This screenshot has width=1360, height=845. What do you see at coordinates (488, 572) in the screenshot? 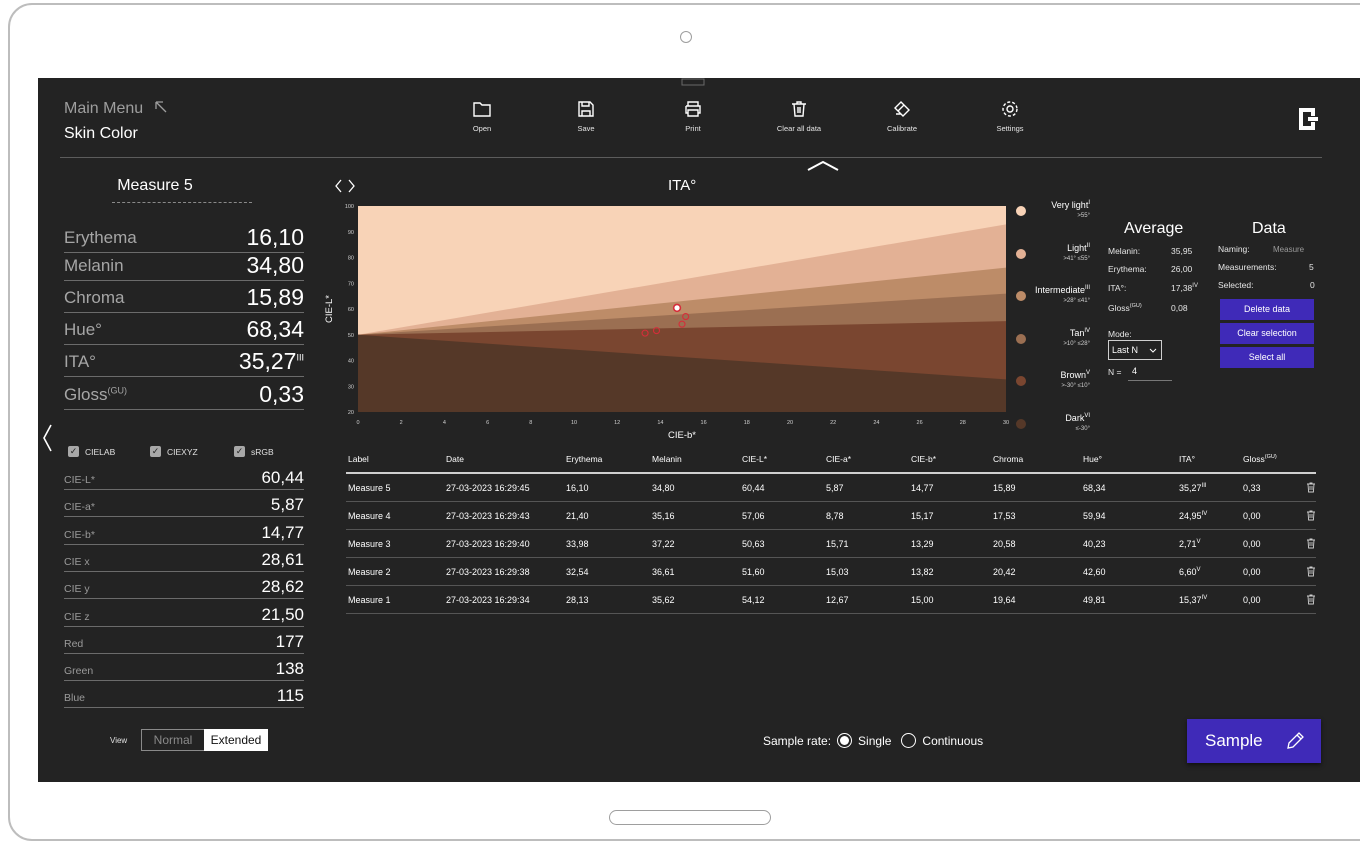
I see `table-cell-text: 27-03-2023 16:29:38` at bounding box center [488, 572].